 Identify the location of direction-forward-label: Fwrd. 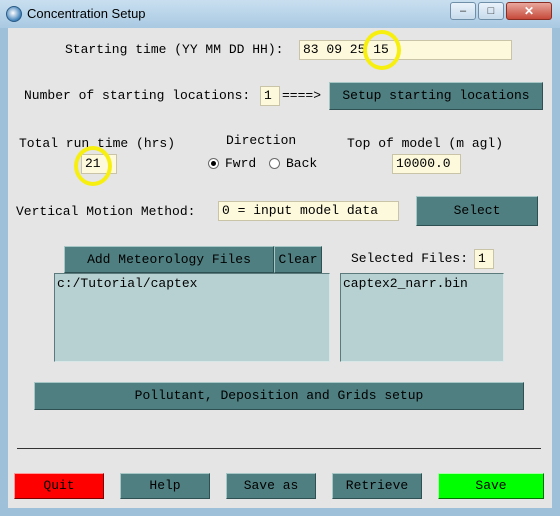
(240, 163).